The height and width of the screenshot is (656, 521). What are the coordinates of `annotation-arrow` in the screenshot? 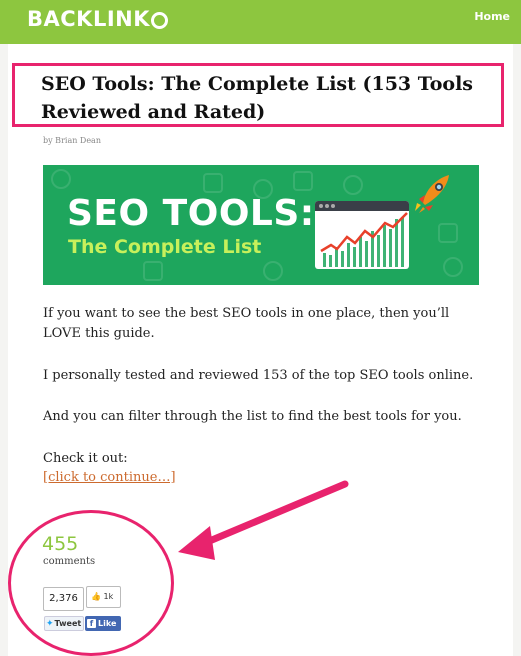 It's located at (263, 520).